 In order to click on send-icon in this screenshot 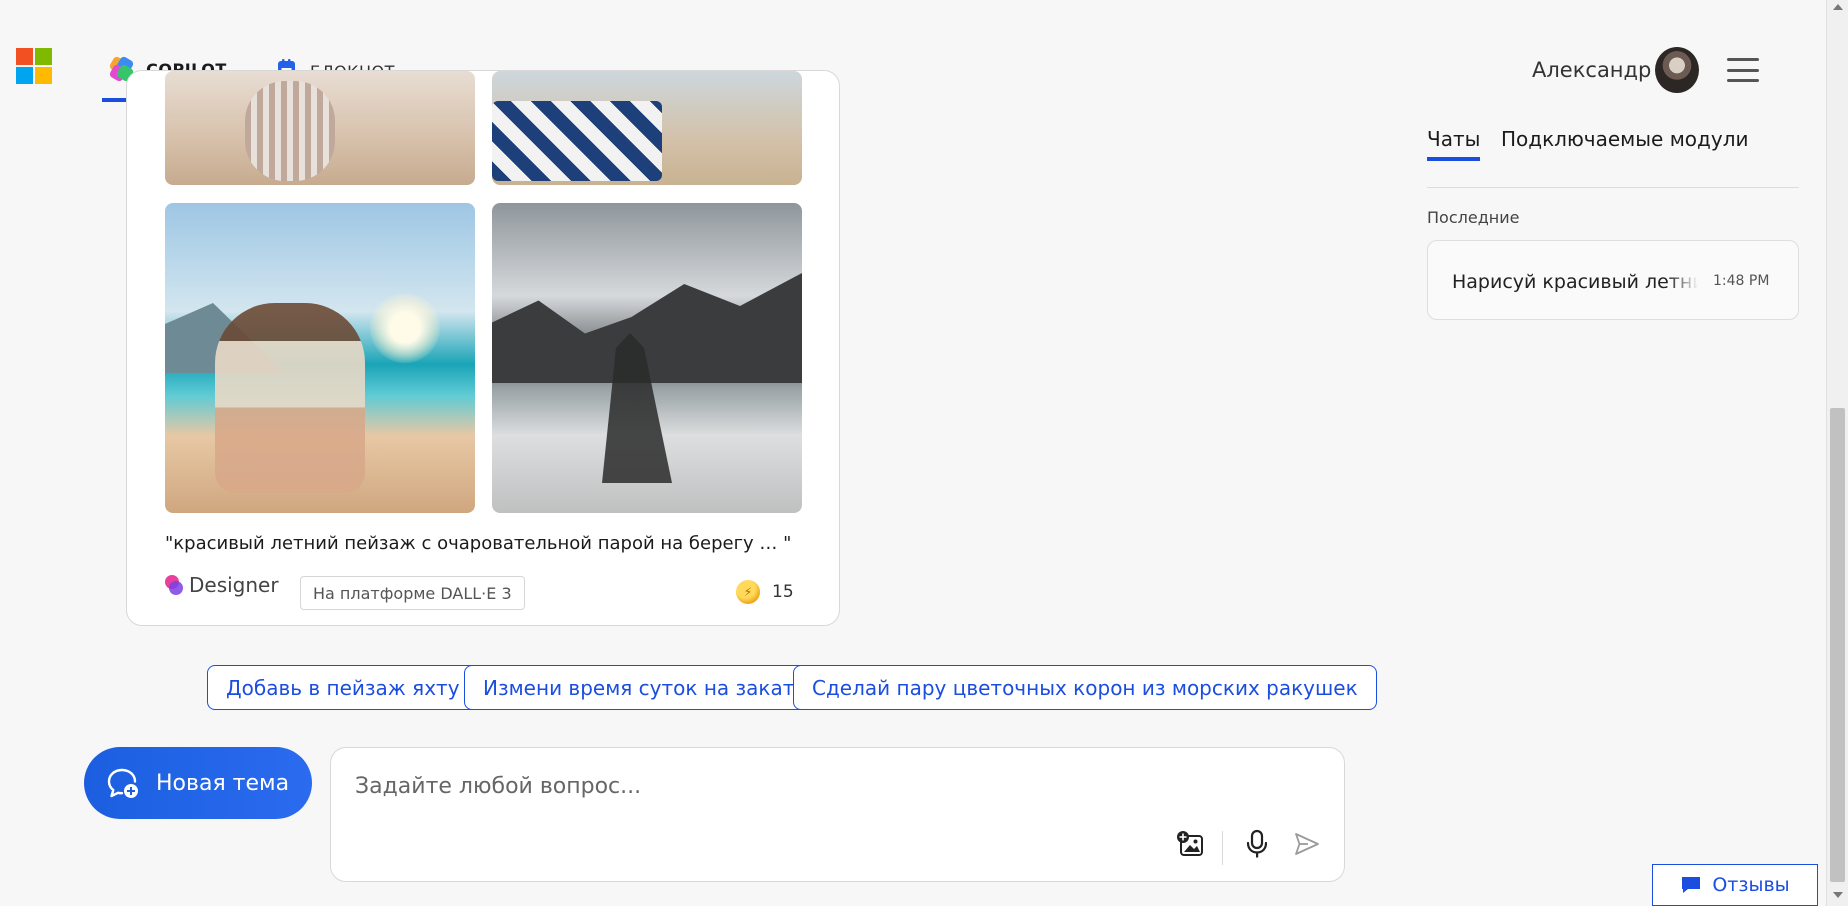, I will do `click(1307, 844)`.